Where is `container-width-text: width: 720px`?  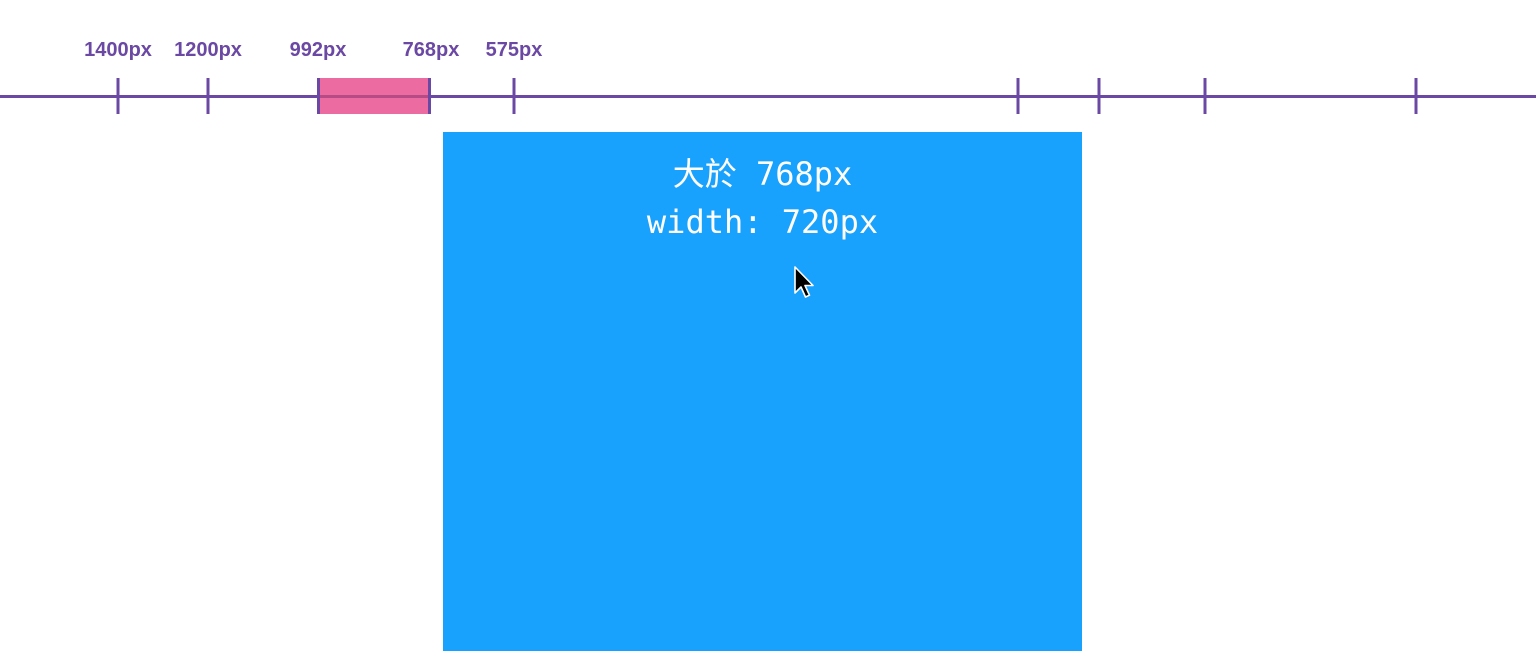
container-width-text: width: 720px is located at coordinates (762, 222).